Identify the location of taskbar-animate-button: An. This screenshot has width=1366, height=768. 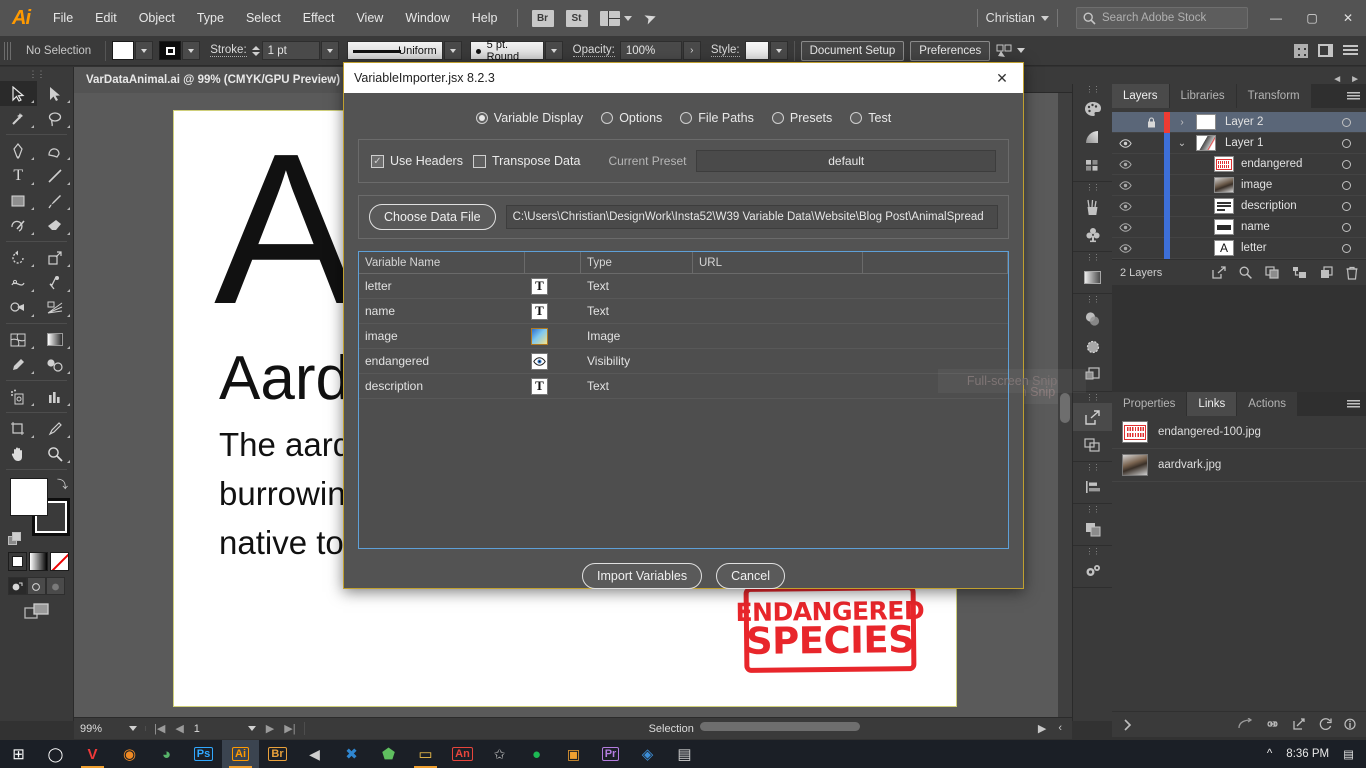
(462, 754).